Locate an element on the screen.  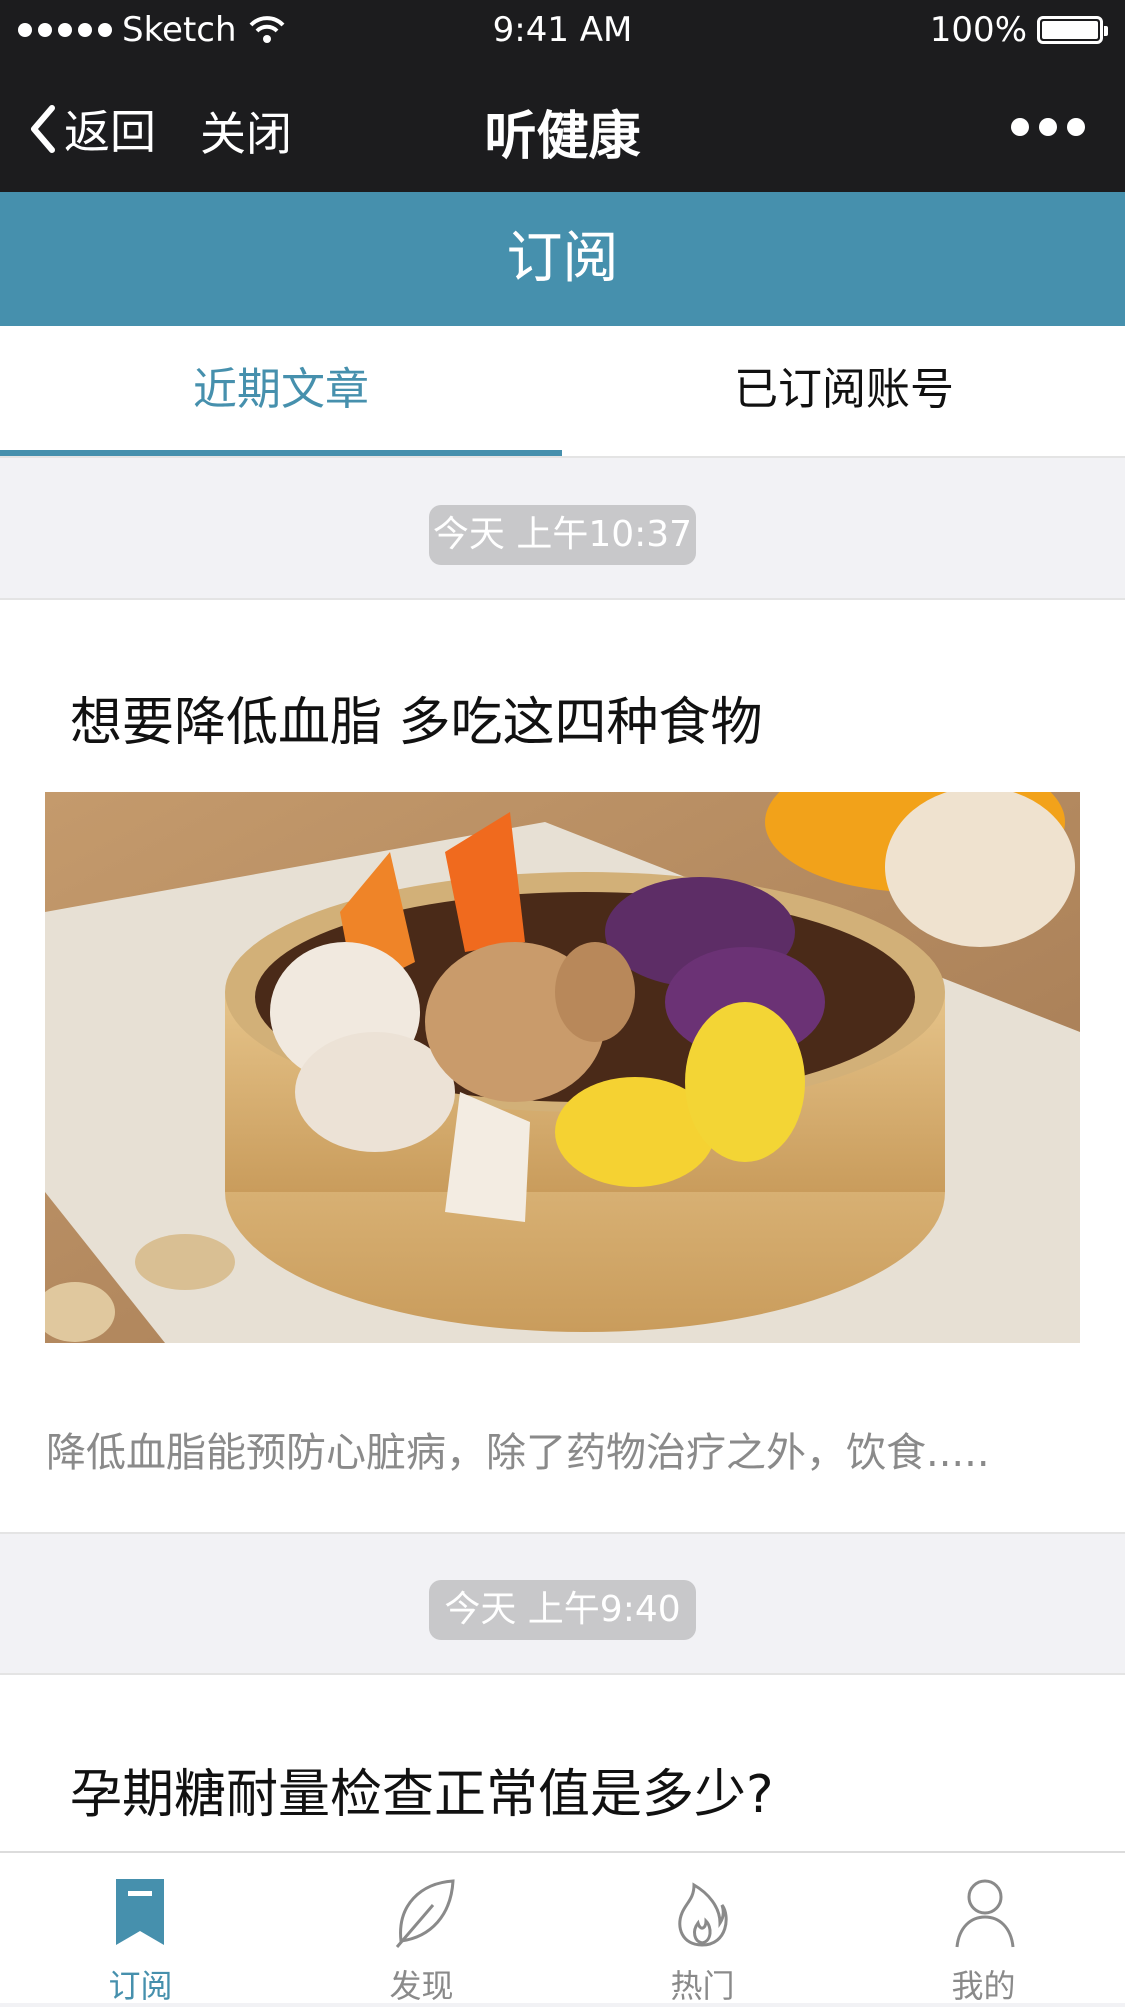
tab-strip: 近期文章 已订阅账号 is located at coordinates (562, 392).